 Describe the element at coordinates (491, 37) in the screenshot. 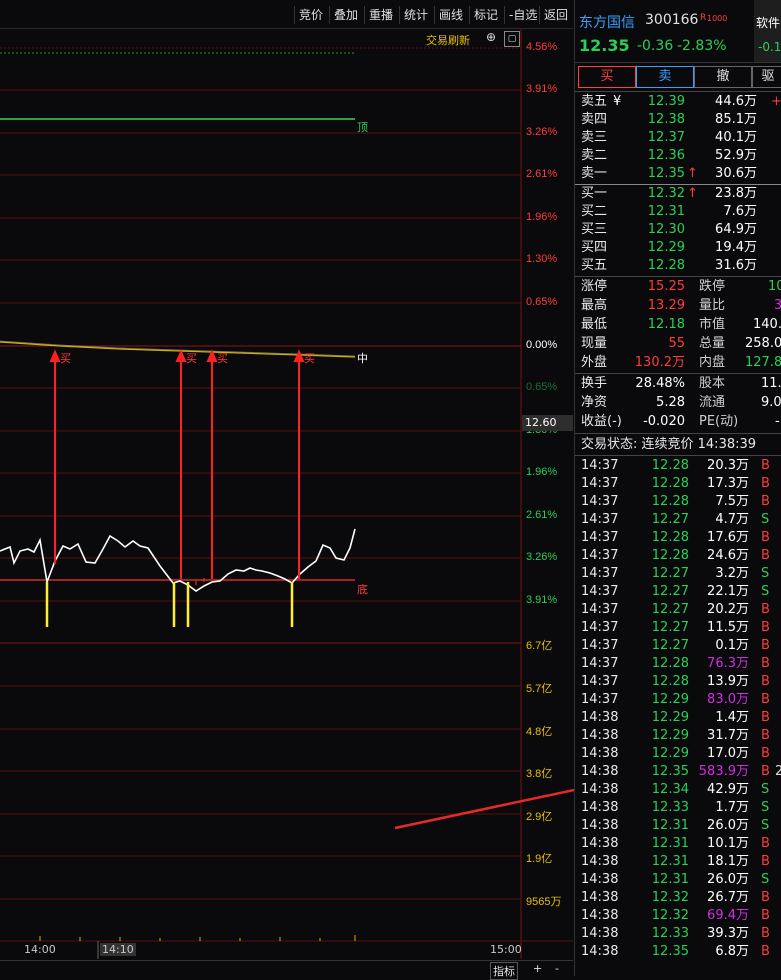

I see `settings-circle-icon: ⊕` at that location.